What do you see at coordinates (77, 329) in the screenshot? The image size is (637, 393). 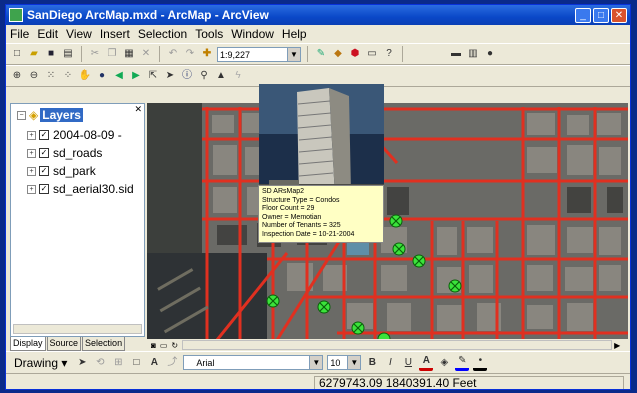 I see `toc-horizontal-scrollbar` at bounding box center [77, 329].